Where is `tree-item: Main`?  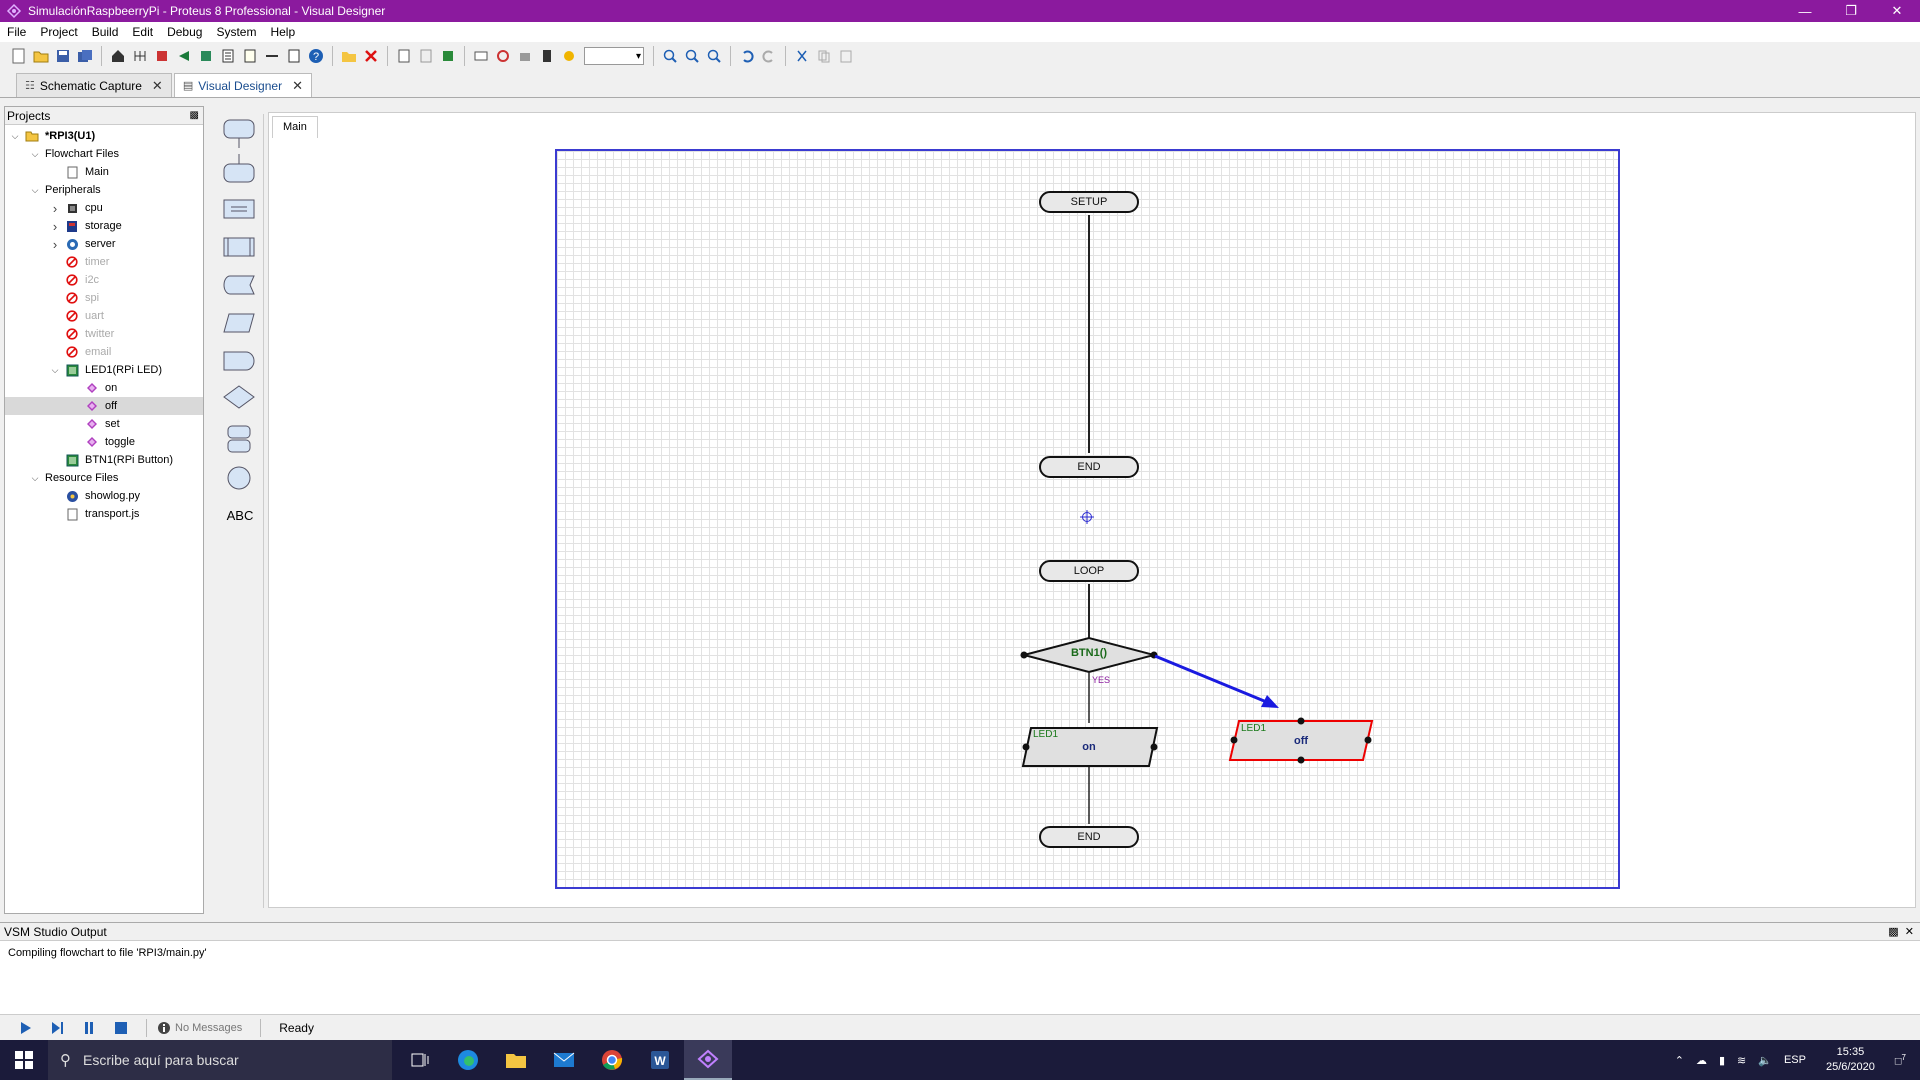 tree-item: Main is located at coordinates (104, 172).